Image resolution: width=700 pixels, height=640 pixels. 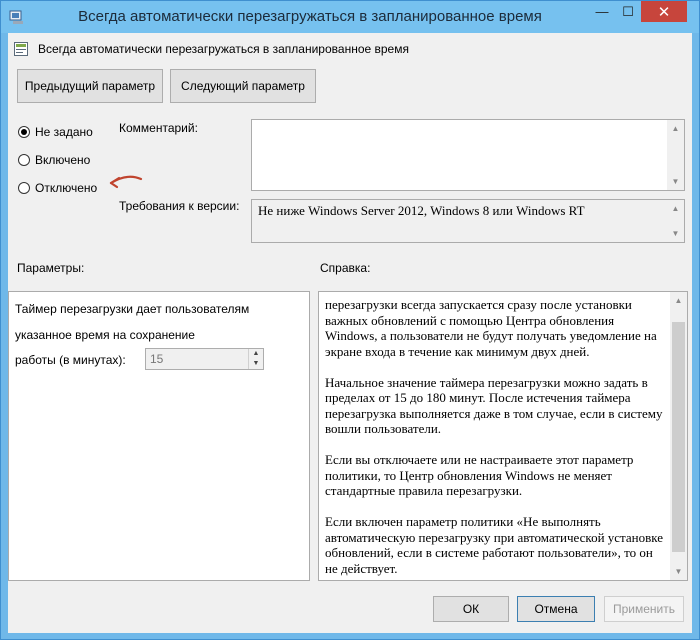 What do you see at coordinates (468, 155) in the screenshot?
I see `comment-textarea: ▲ ▼` at bounding box center [468, 155].